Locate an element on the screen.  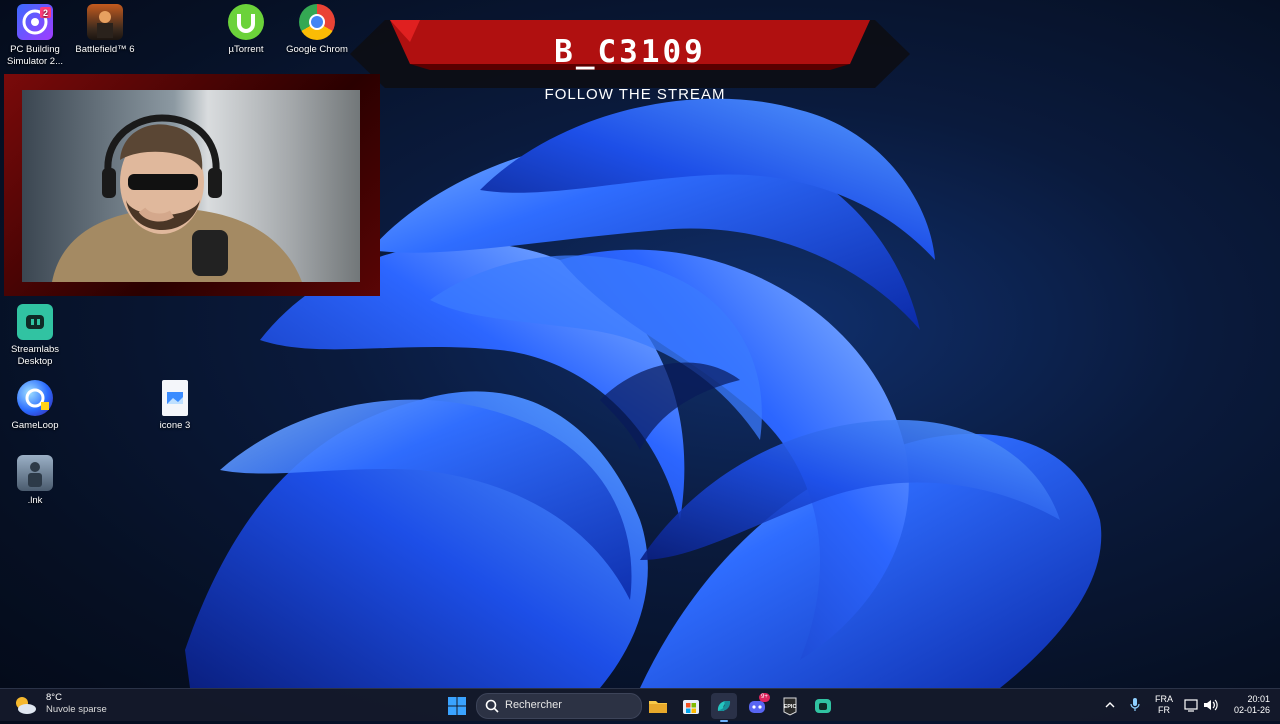
webcam-feed is located at coordinates (191, 186).